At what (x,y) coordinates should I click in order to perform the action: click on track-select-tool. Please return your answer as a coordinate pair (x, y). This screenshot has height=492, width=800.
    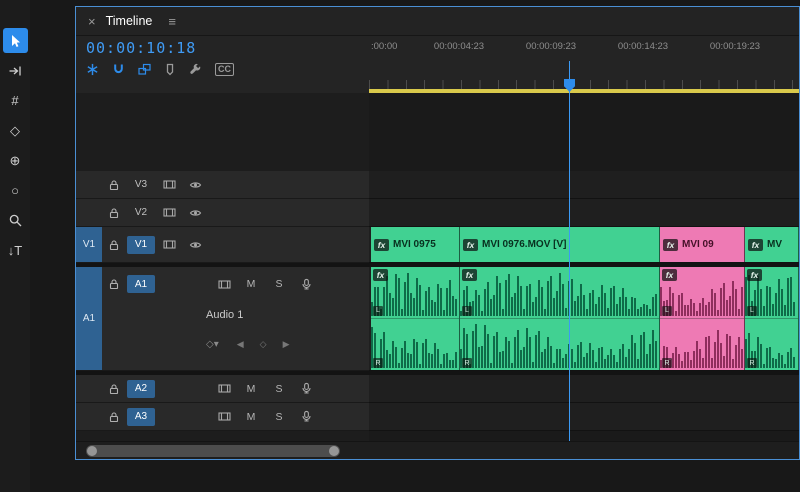
    Looking at the image, I should click on (15, 70).